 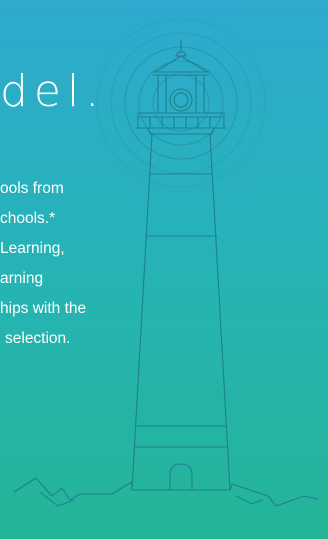 I want to click on body-text-line: arning, so click(x=22, y=278).